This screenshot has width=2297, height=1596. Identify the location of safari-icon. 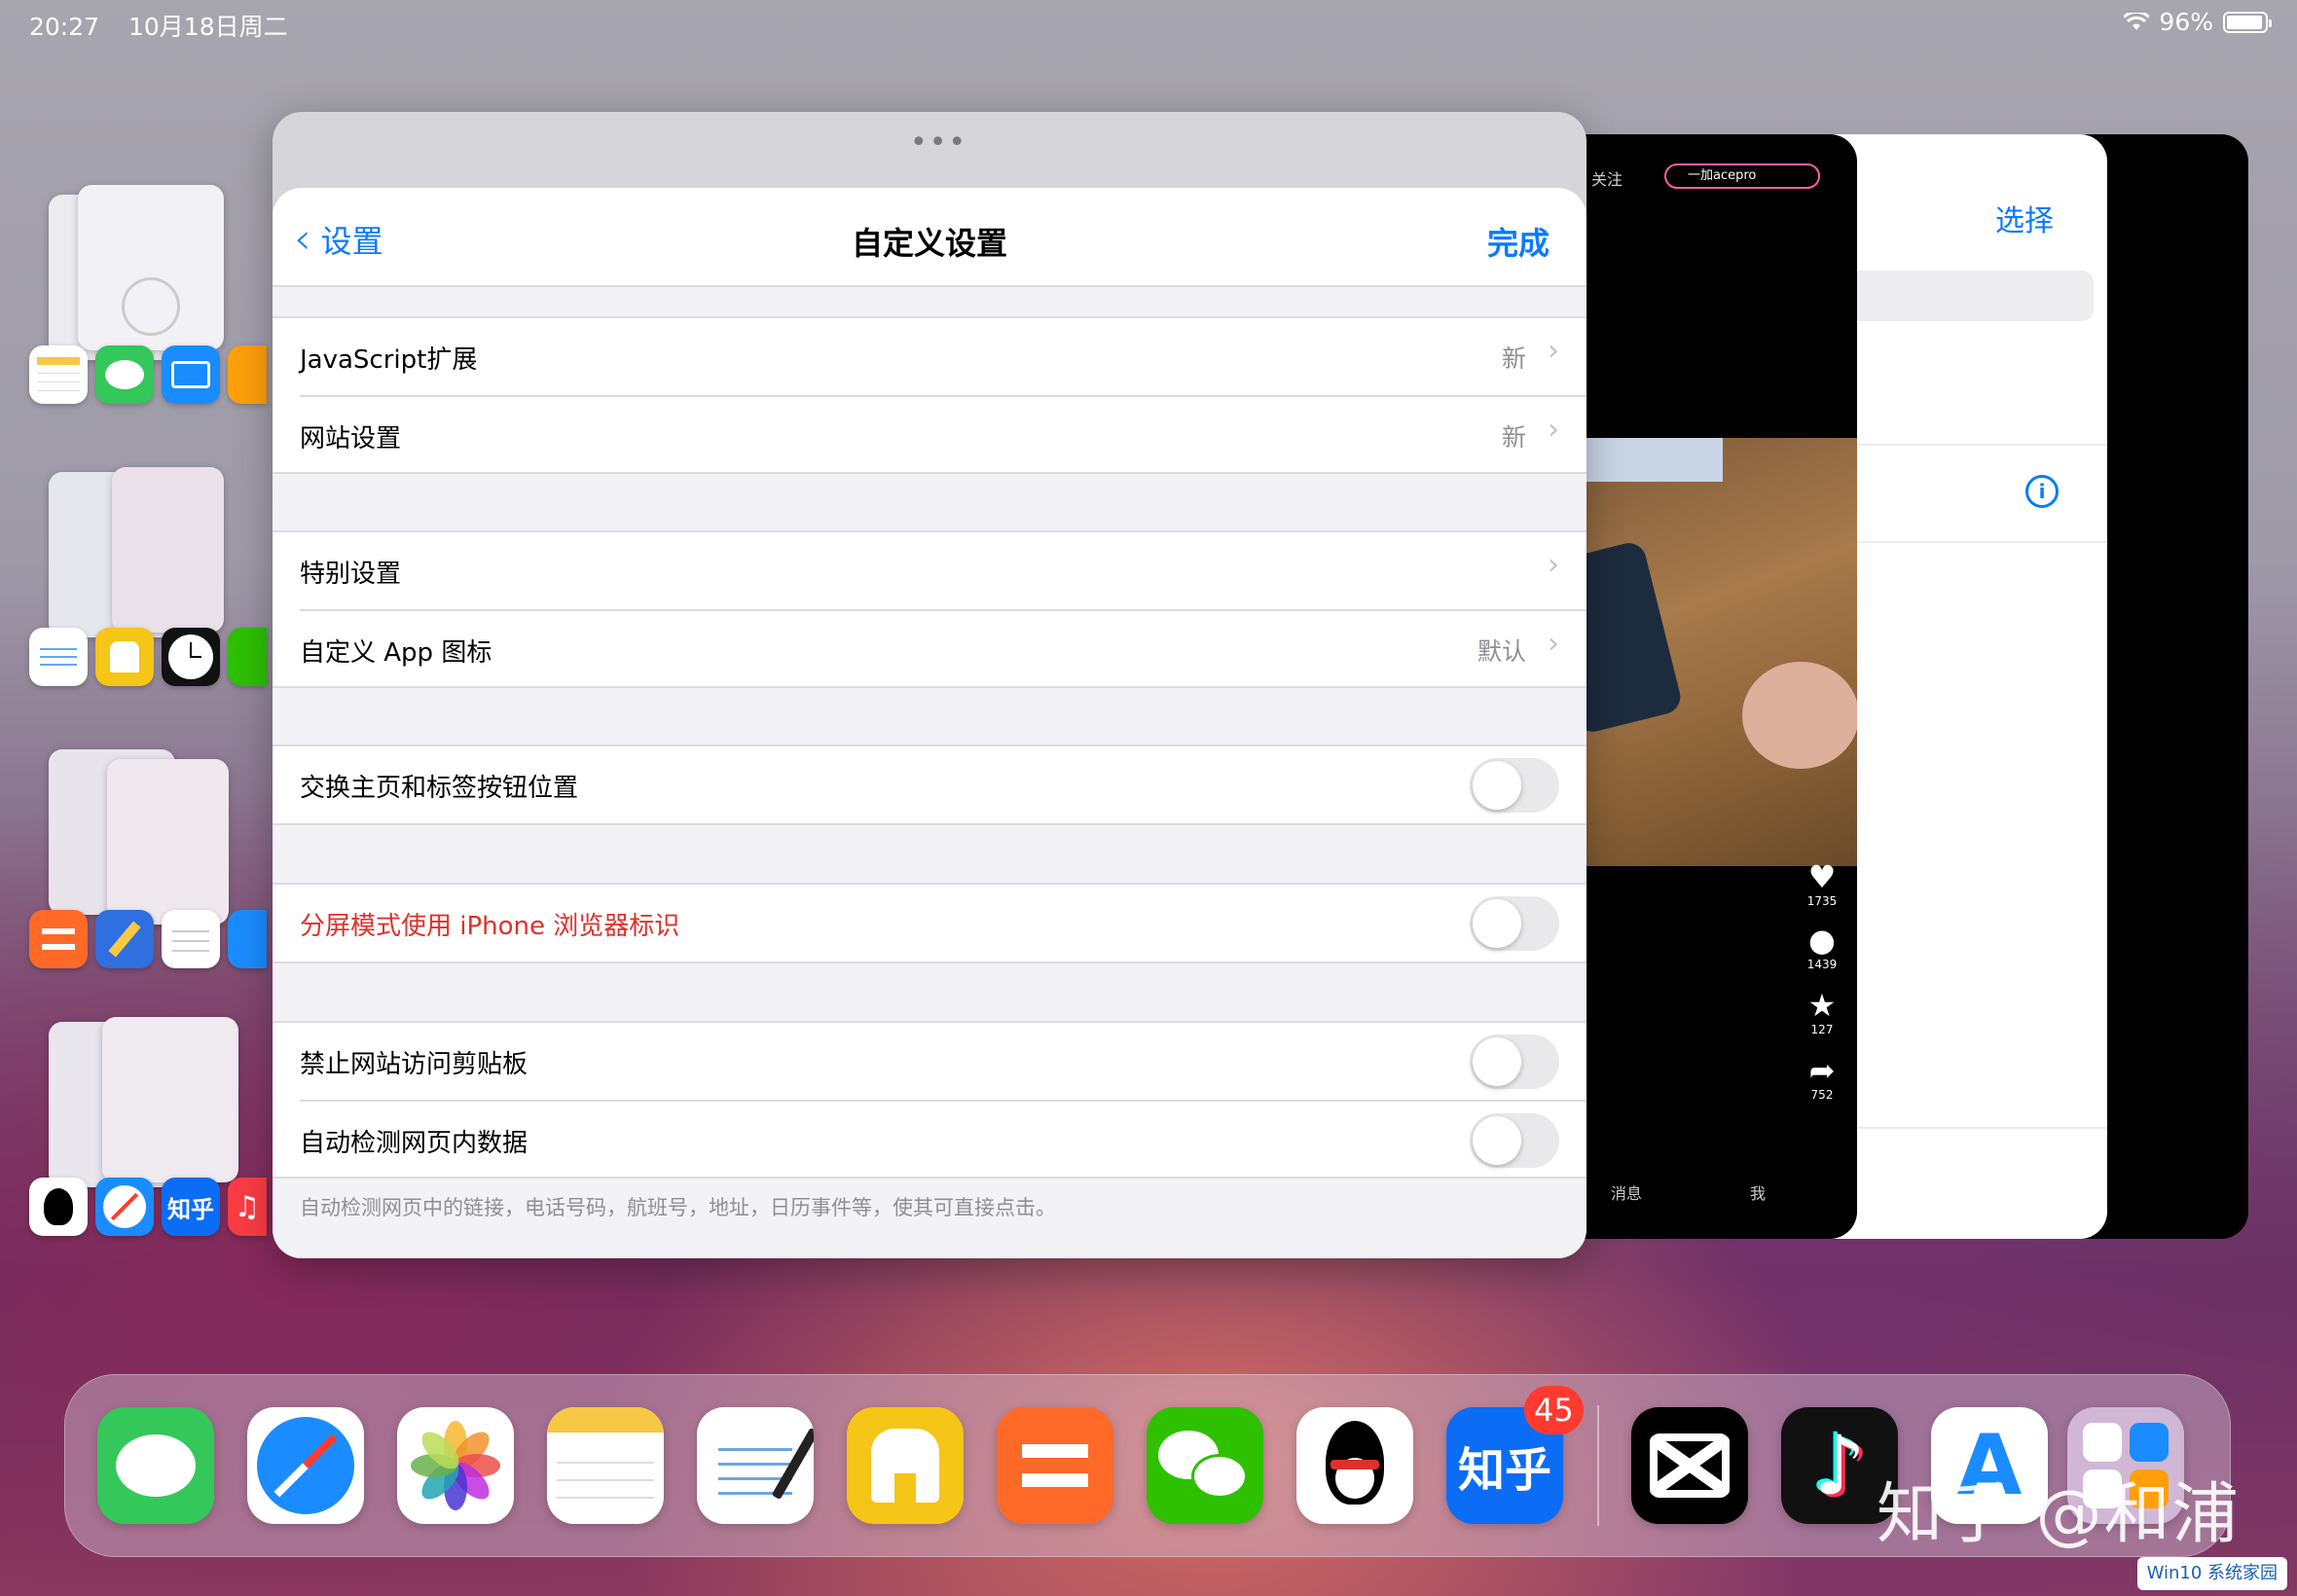
(125, 1207).